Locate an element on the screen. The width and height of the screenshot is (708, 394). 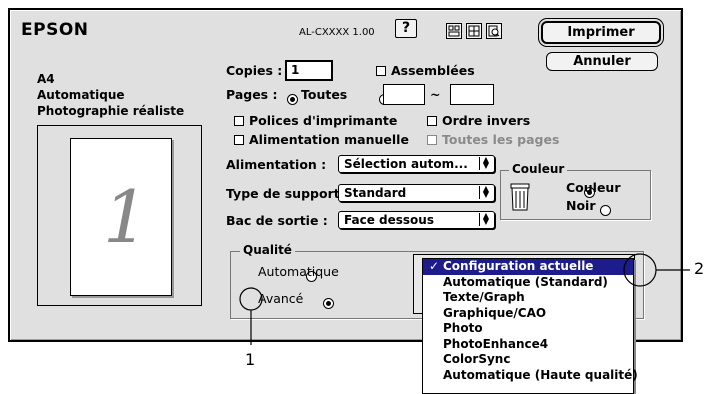
callout-lines is located at coordinates (464, 299).